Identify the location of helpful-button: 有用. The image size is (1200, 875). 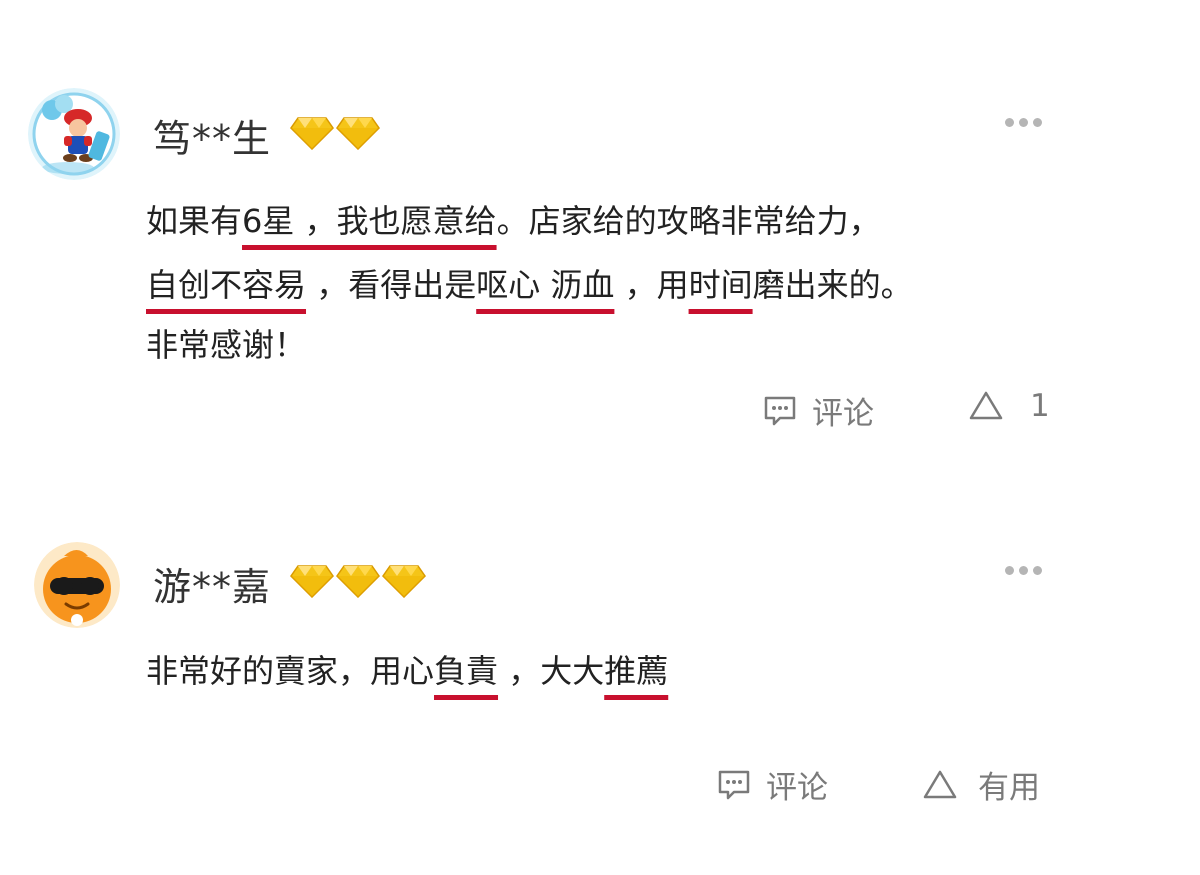
(981, 784).